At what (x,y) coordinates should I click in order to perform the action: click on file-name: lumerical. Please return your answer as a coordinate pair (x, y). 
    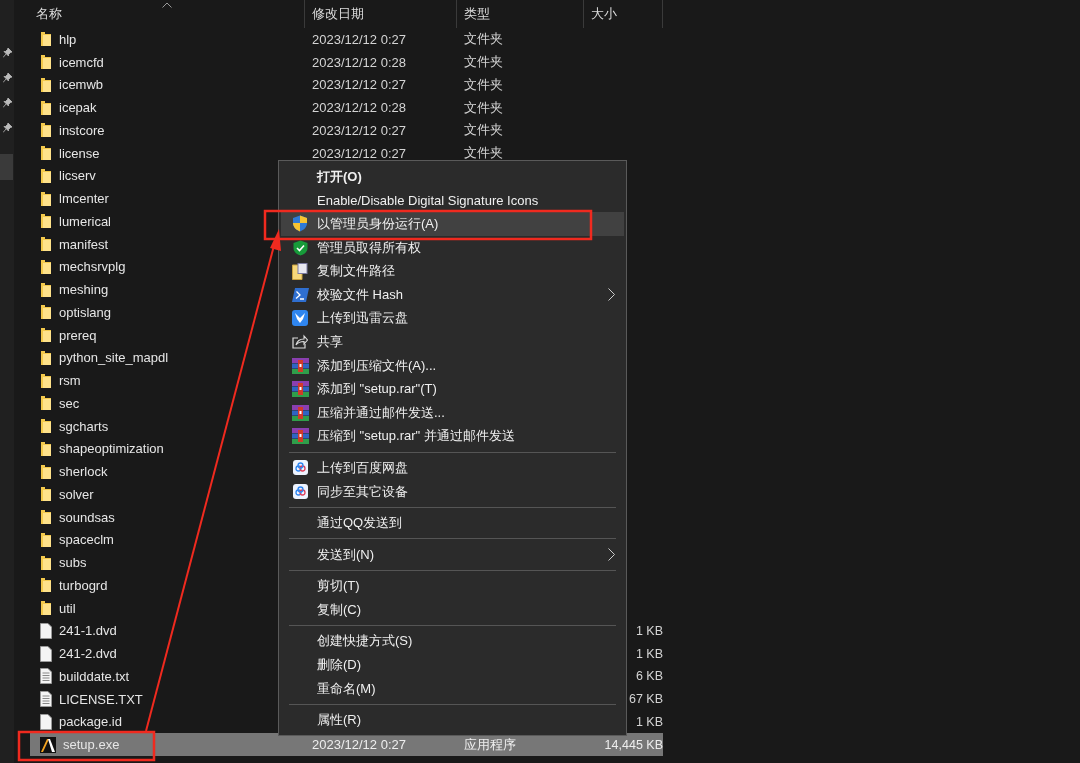
    Looking at the image, I should click on (85, 221).